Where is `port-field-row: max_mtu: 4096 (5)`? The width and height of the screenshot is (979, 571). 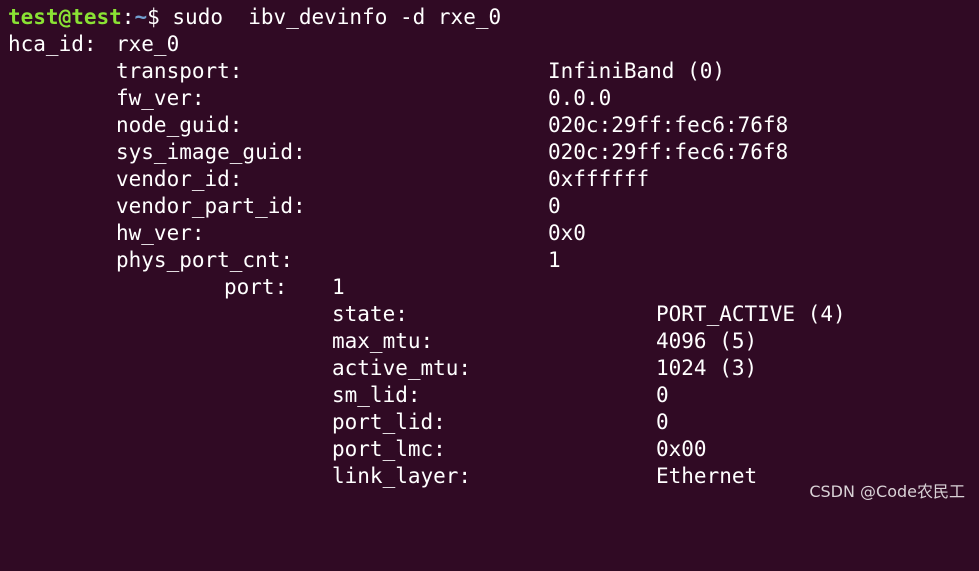 port-field-row: max_mtu: 4096 (5) is located at coordinates (382, 341).